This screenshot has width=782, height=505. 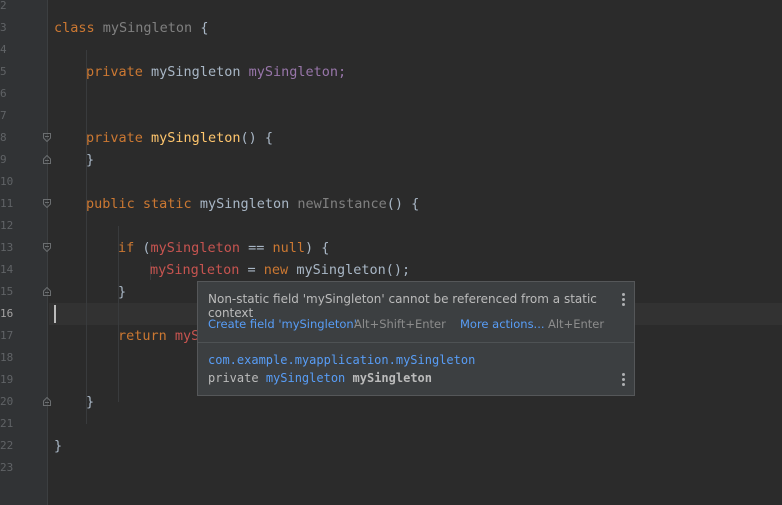 What do you see at coordinates (126, 248) in the screenshot?
I see `keyword: if` at bounding box center [126, 248].